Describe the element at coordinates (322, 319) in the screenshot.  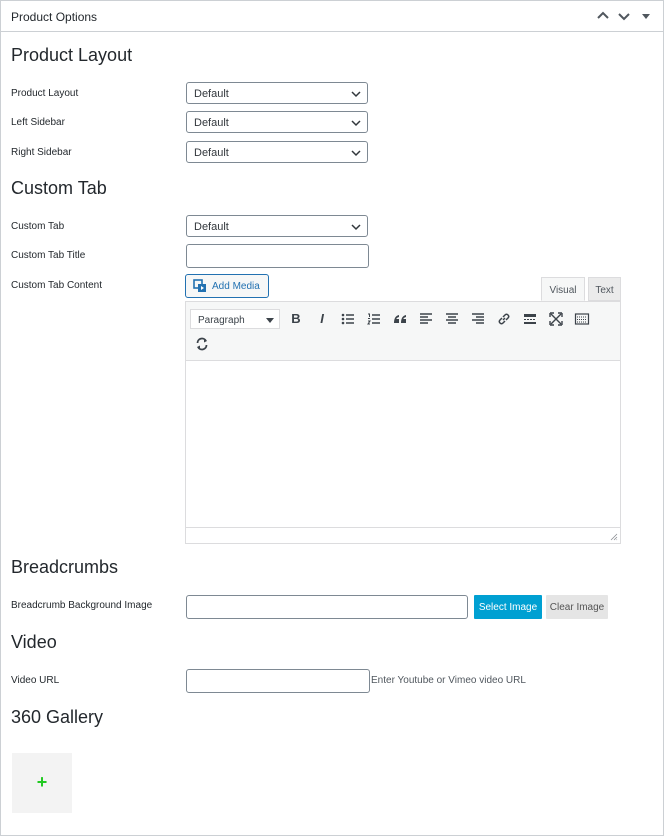
I see `italic-icon: I` at that location.